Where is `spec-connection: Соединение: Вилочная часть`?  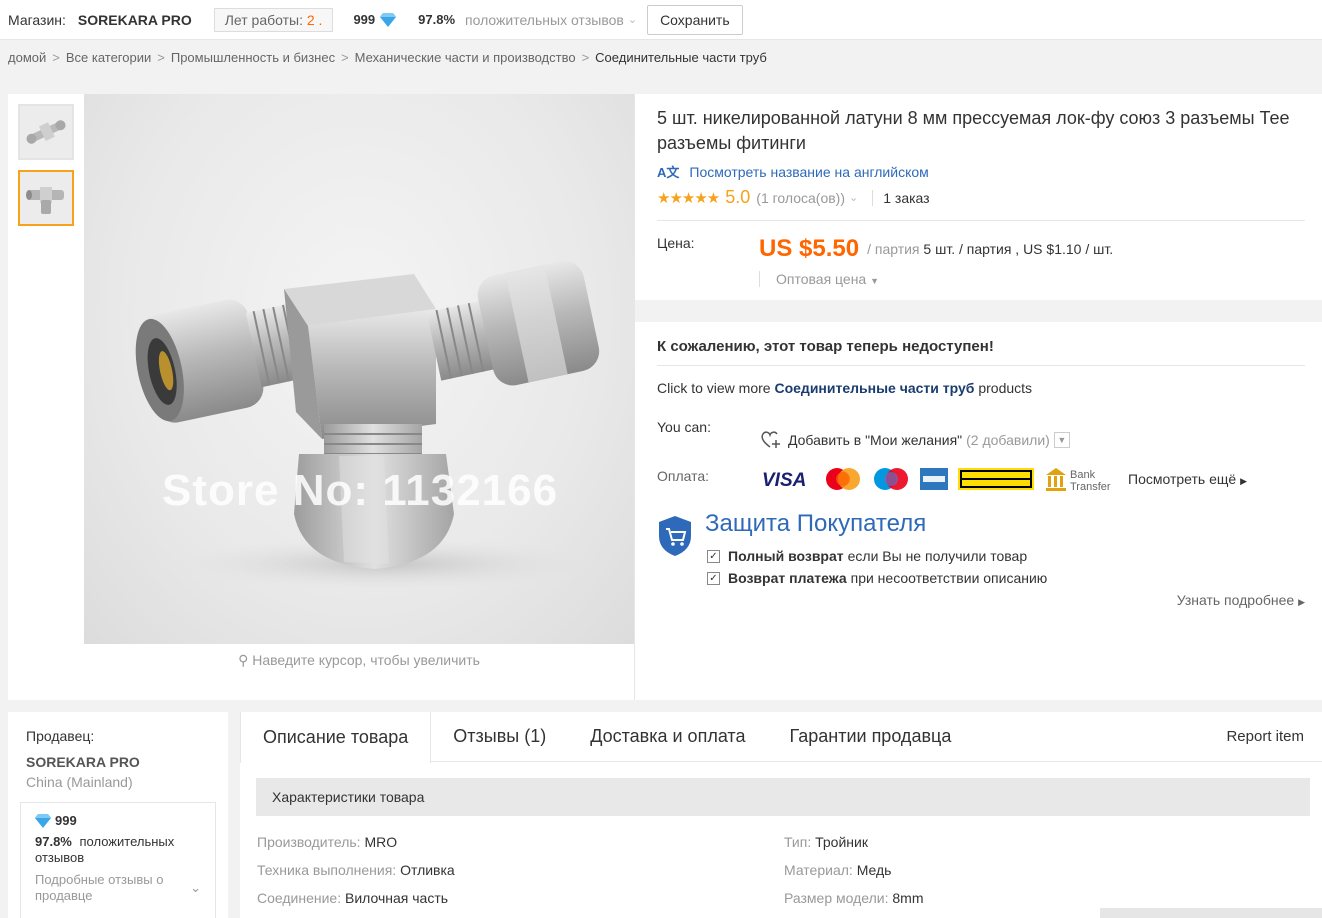 spec-connection: Соединение: Вилочная часть is located at coordinates (352, 898).